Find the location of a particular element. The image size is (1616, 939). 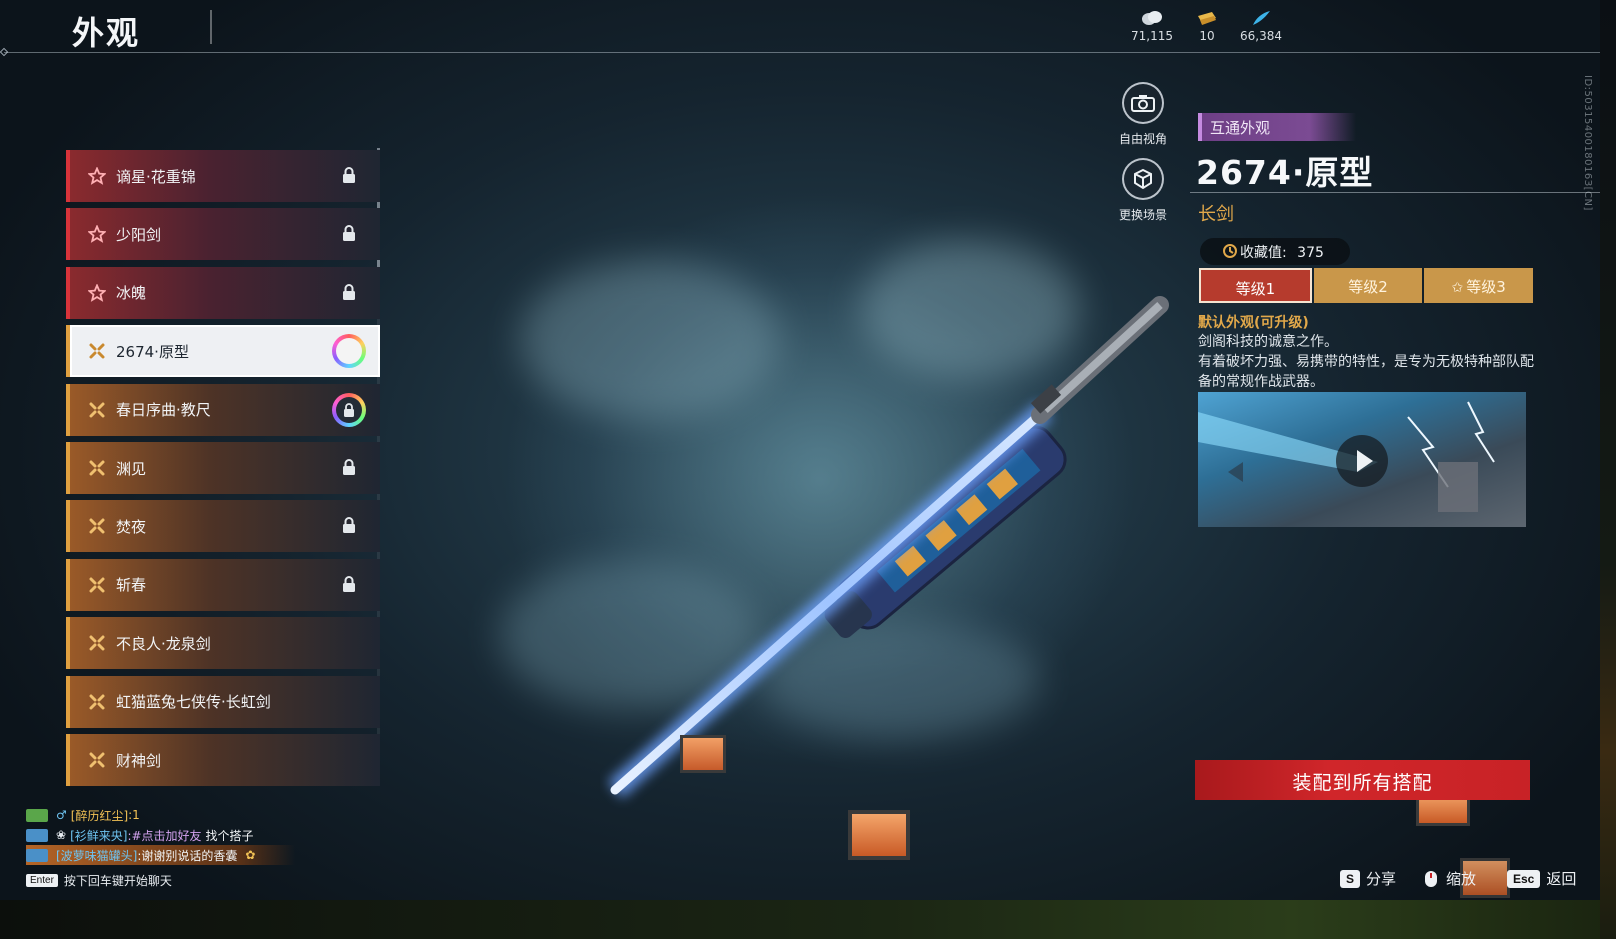

collection-icon is located at coordinates (1230, 251).